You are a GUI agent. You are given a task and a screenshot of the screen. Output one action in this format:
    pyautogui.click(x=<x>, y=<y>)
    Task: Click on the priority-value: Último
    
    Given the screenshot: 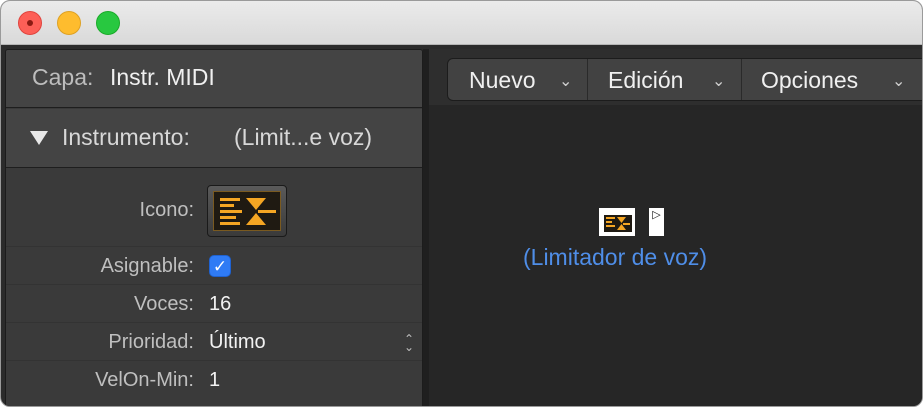 What is the action you would take?
    pyautogui.click(x=237, y=342)
    